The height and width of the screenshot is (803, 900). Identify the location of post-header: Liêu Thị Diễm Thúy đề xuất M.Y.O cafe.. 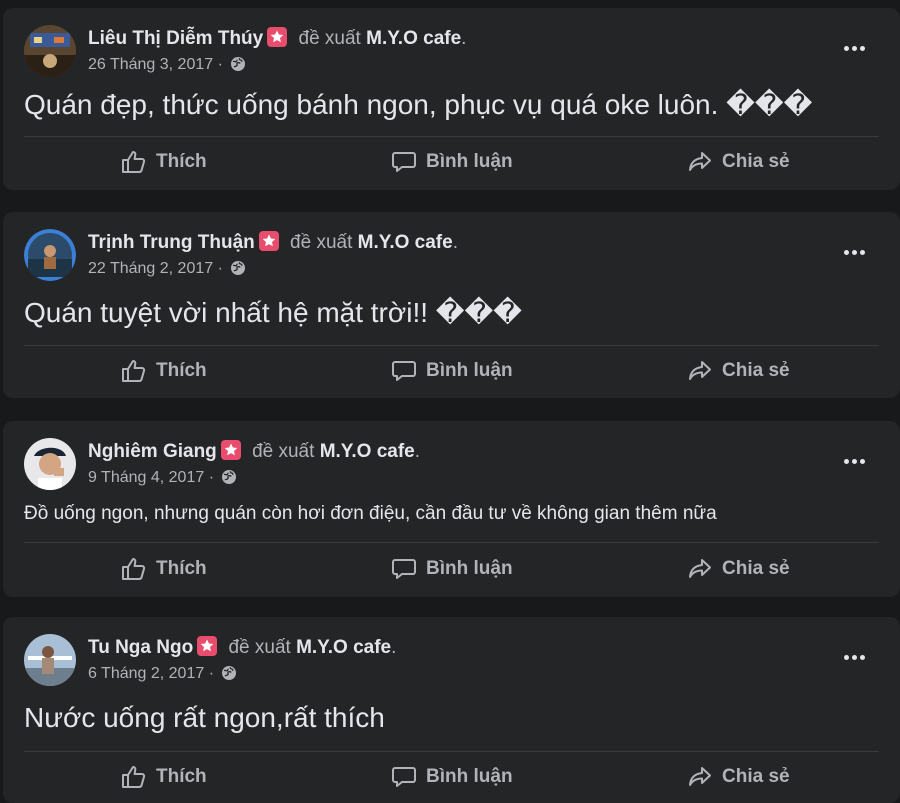
(277, 39).